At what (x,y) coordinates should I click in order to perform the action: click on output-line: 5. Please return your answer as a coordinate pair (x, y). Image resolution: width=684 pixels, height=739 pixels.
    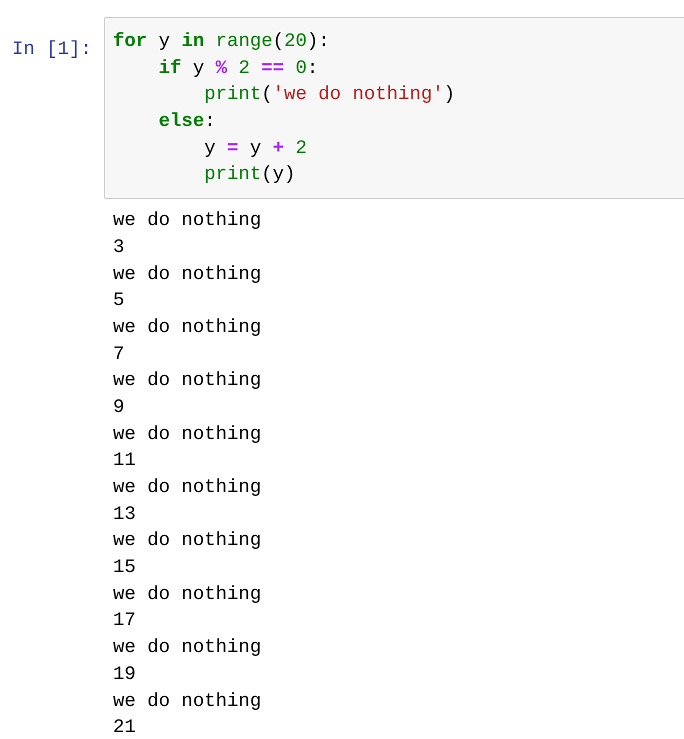
    Looking at the image, I should click on (119, 301).